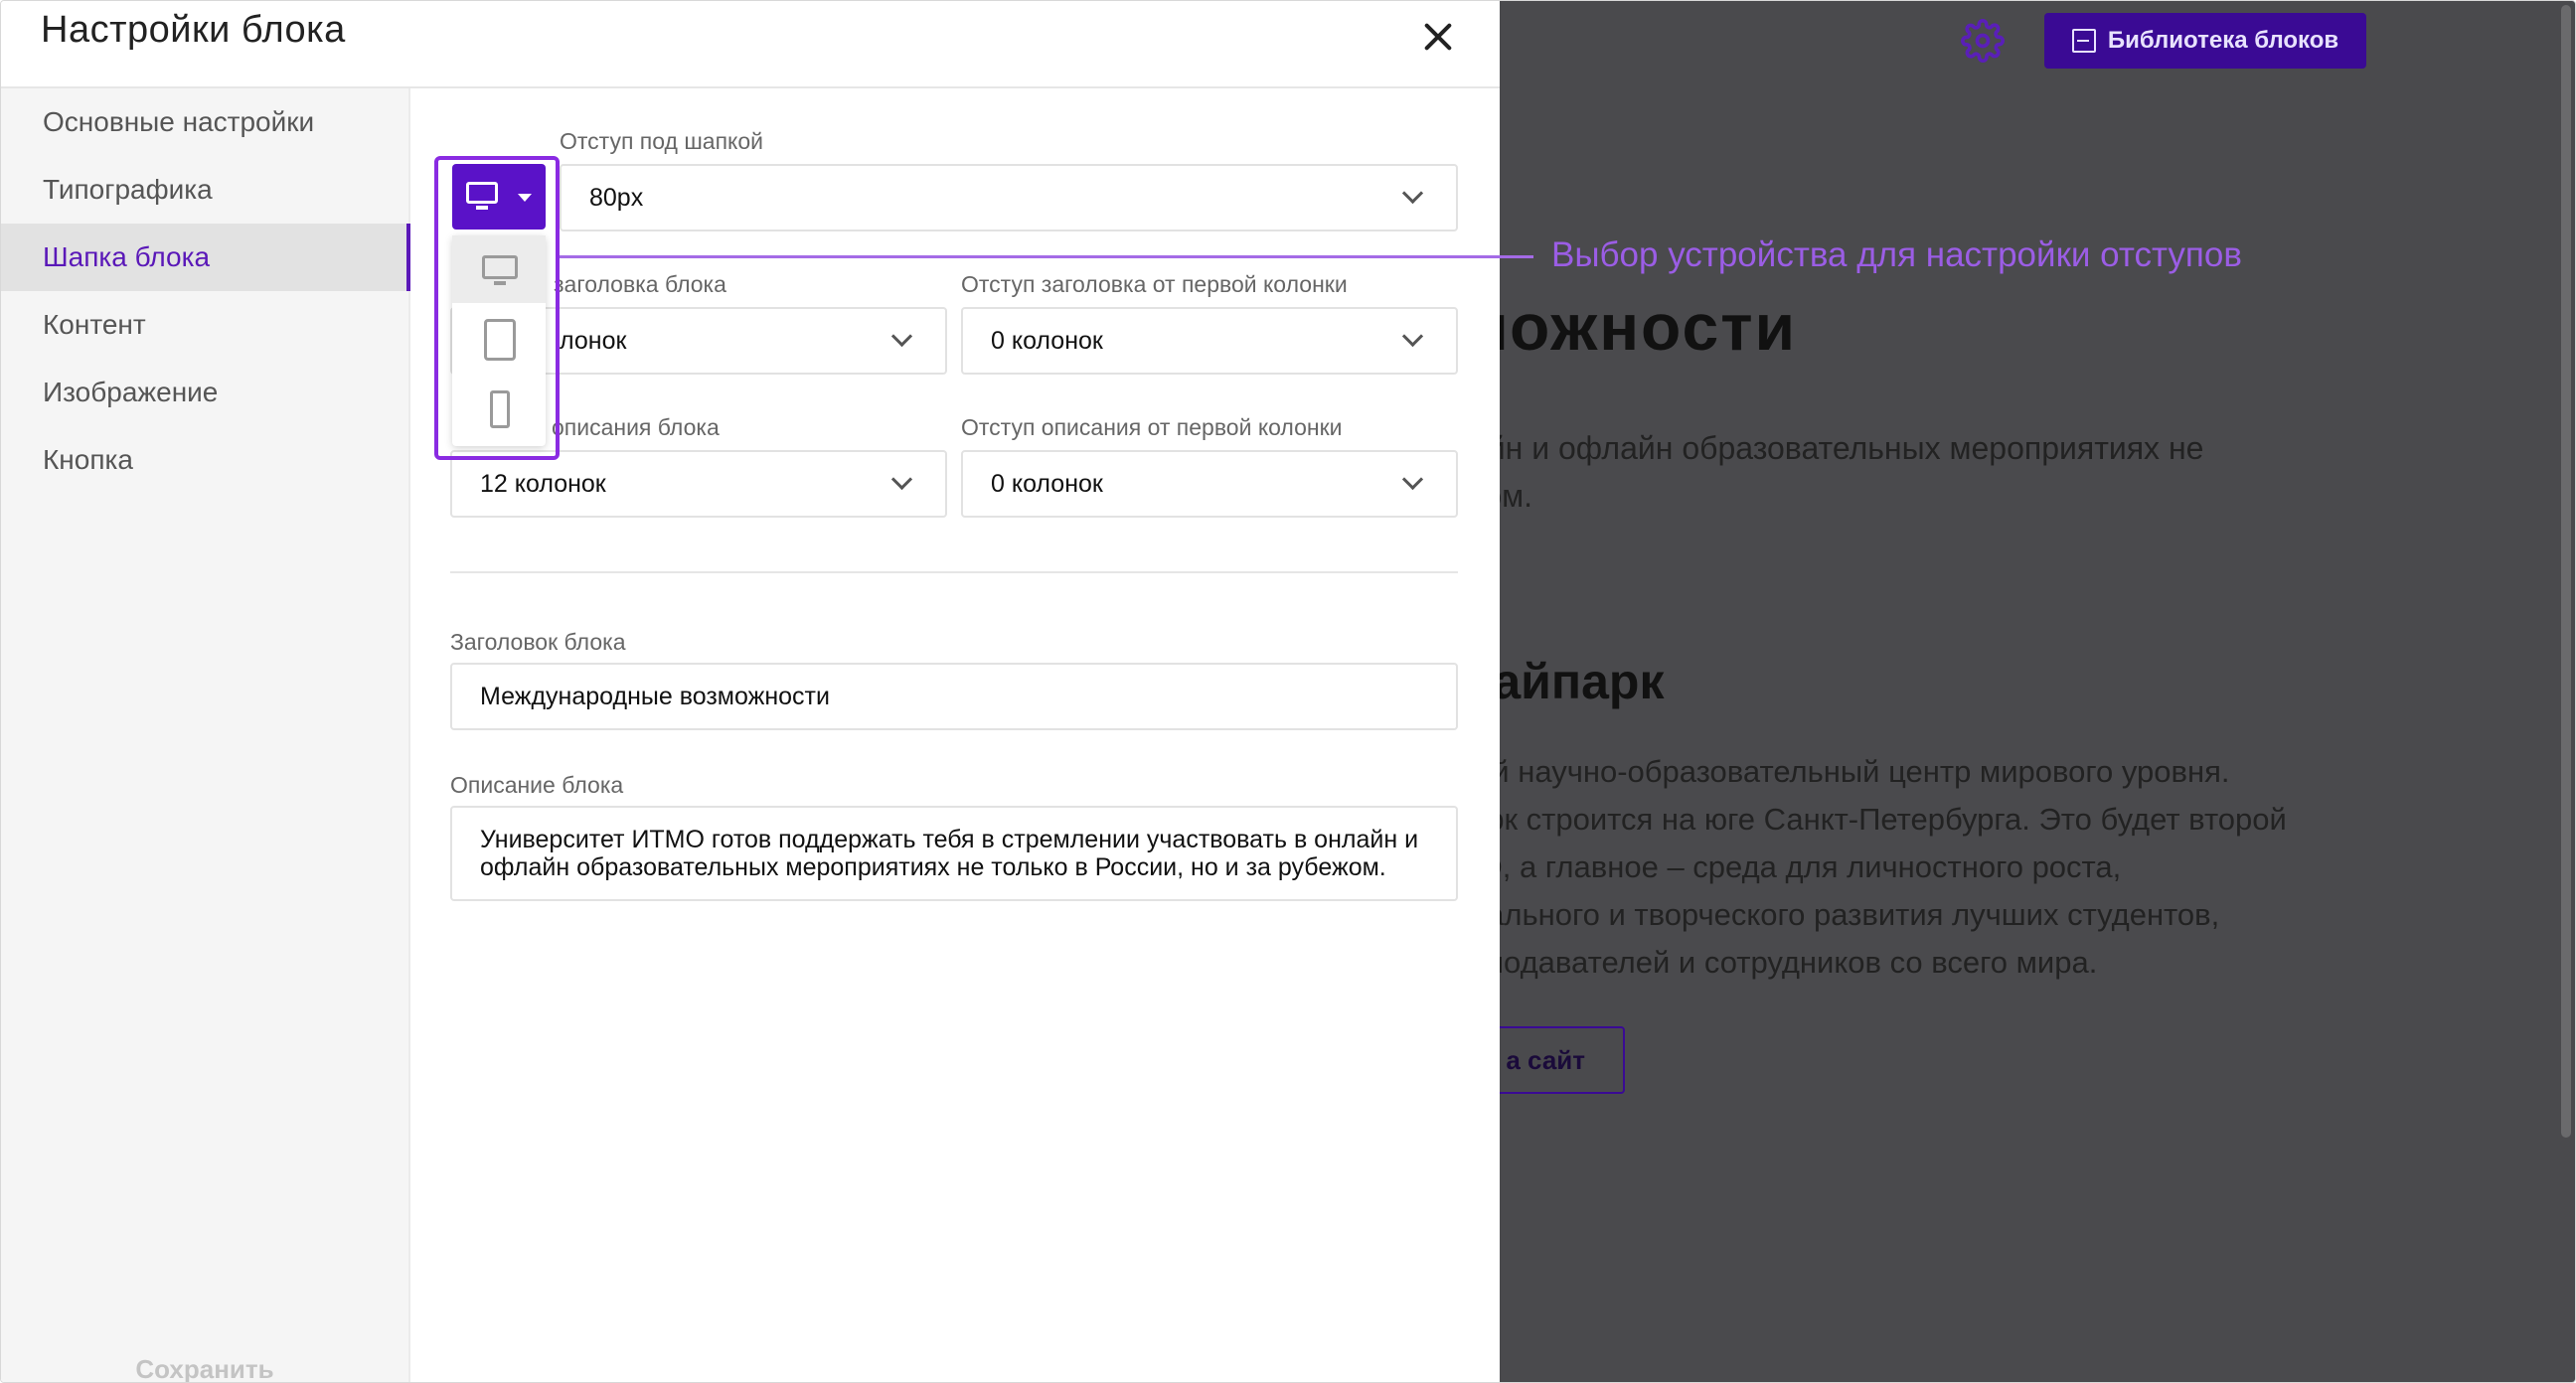  Describe the element at coordinates (204, 190) in the screenshot. I see `sidebar-item-typography: Типографика` at that location.